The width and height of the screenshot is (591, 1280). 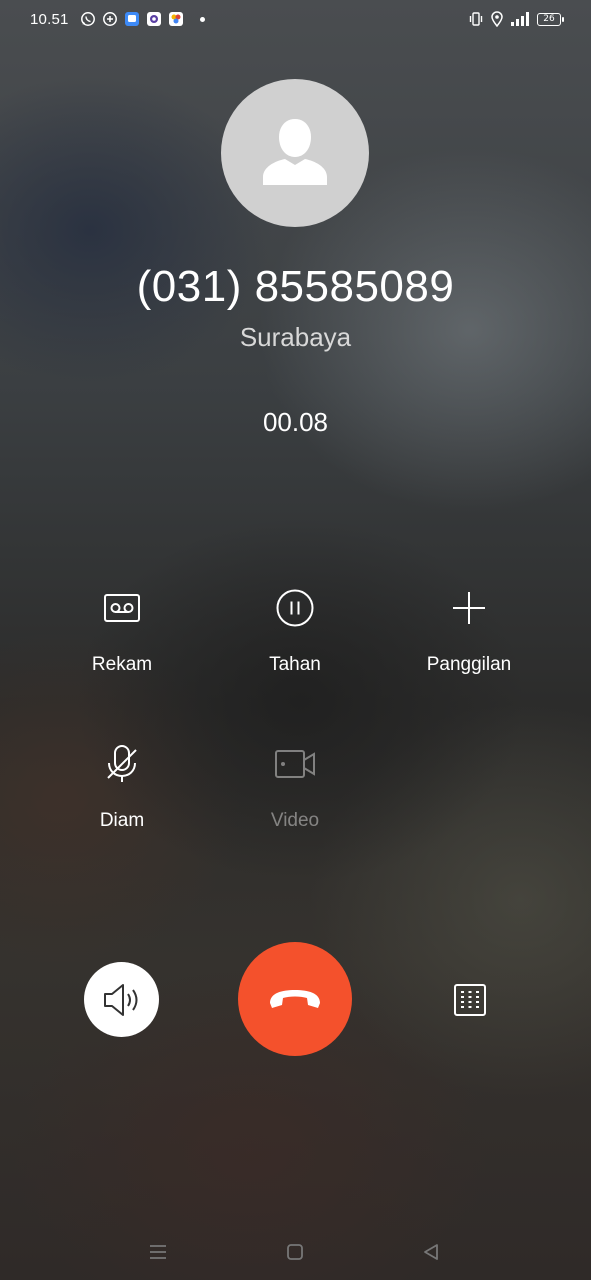 I want to click on add-call-button: Panggilan, so click(x=469, y=630).